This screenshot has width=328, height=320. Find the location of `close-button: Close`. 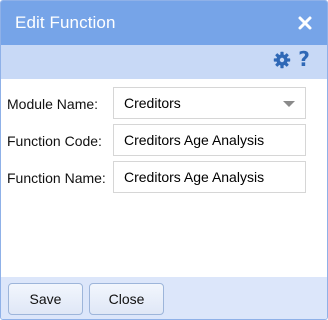

close-button: Close is located at coordinates (126, 299).